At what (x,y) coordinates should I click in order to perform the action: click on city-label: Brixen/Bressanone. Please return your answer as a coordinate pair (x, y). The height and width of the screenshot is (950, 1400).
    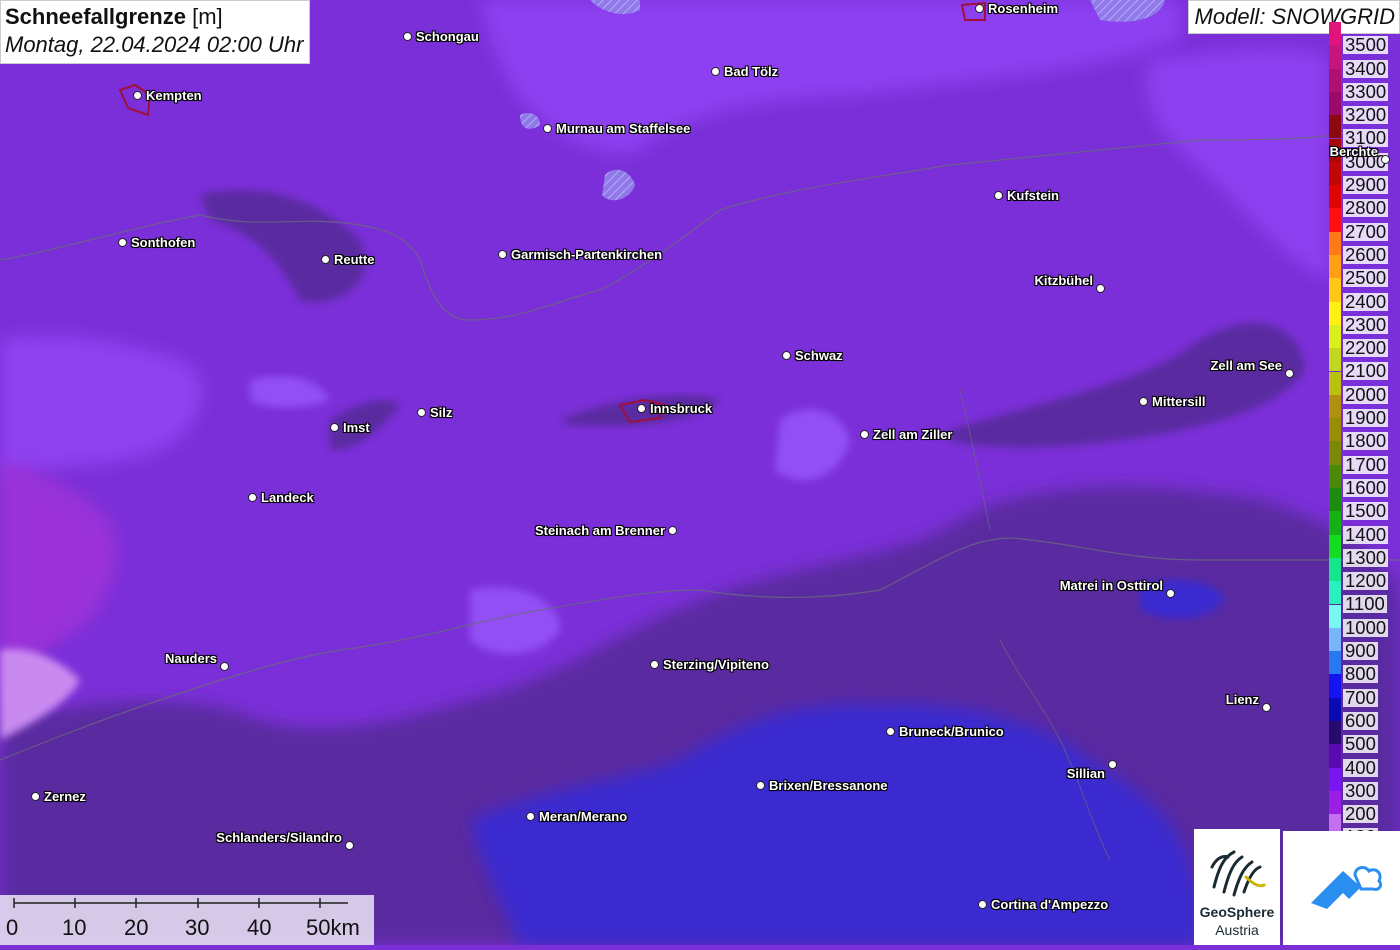
    Looking at the image, I should click on (828, 785).